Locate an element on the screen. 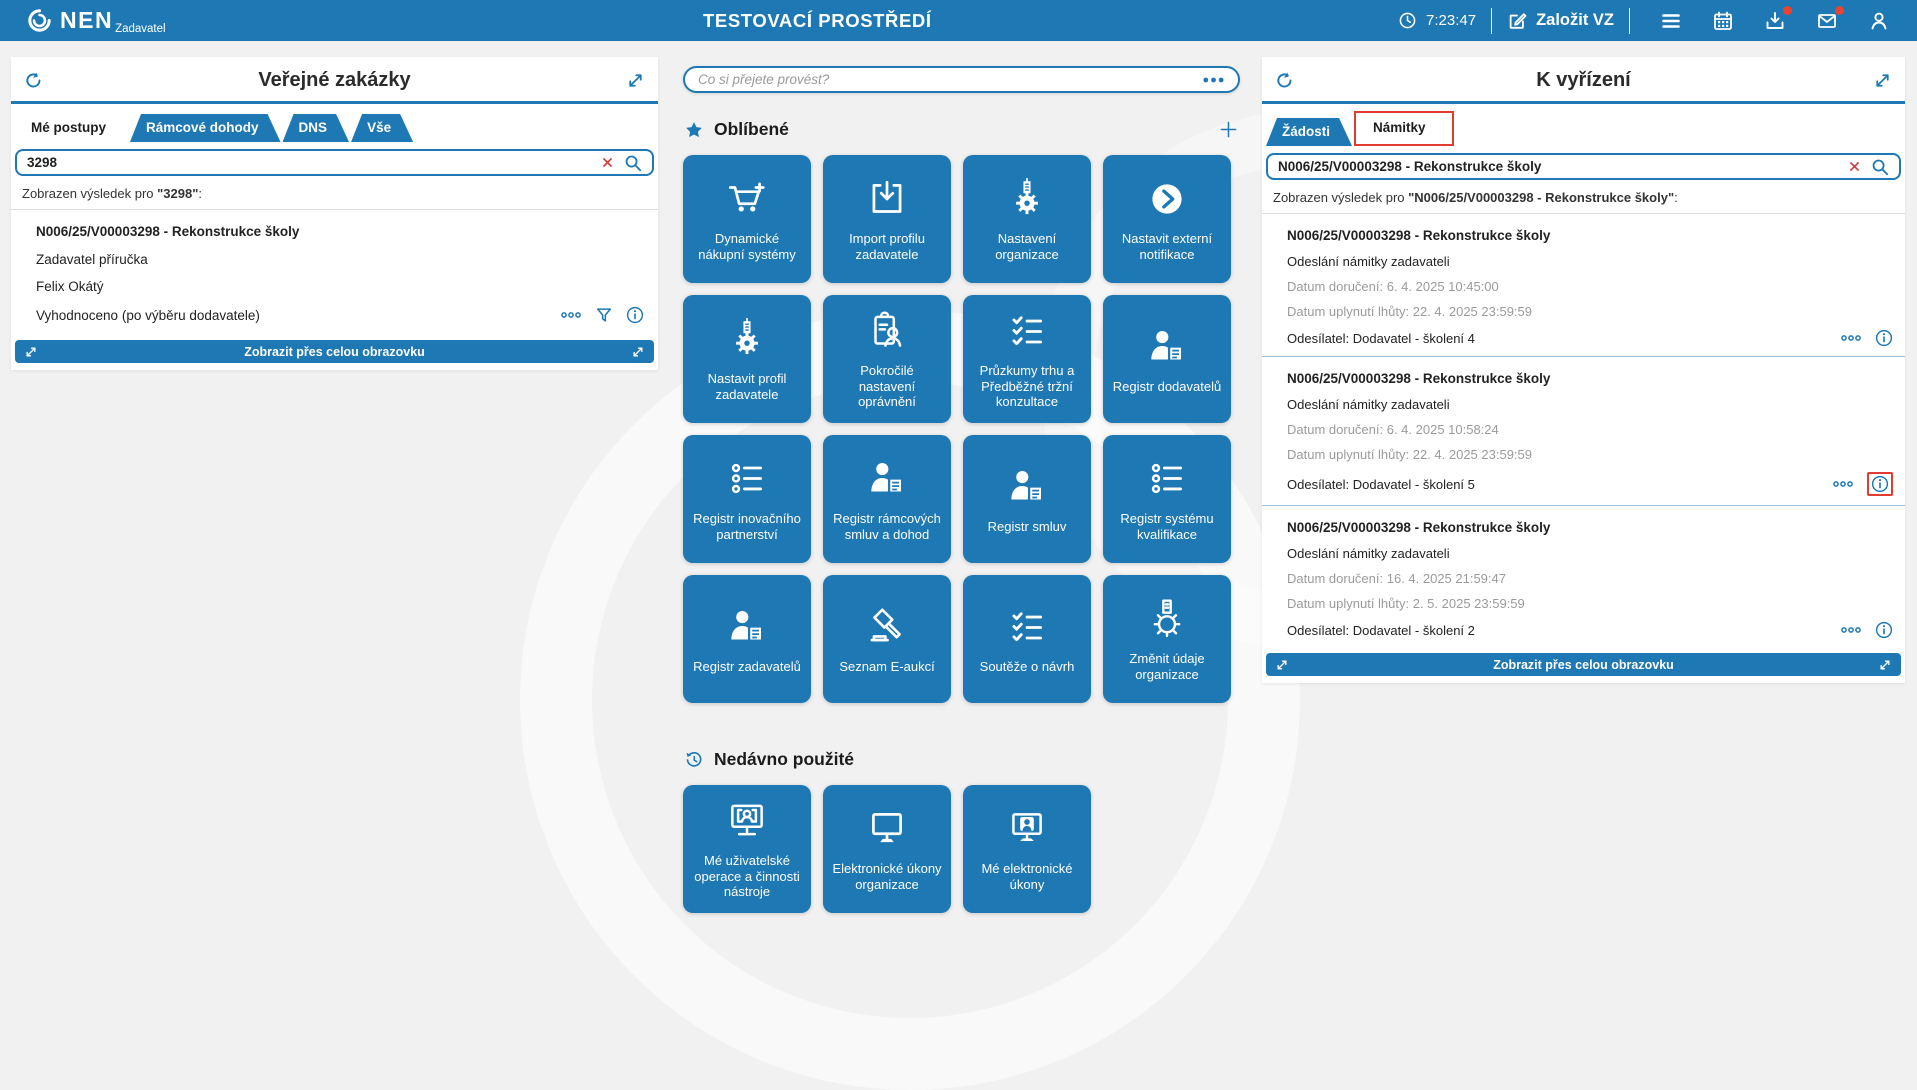 The image size is (1917, 1090). calendar-icon is located at coordinates (1723, 21).